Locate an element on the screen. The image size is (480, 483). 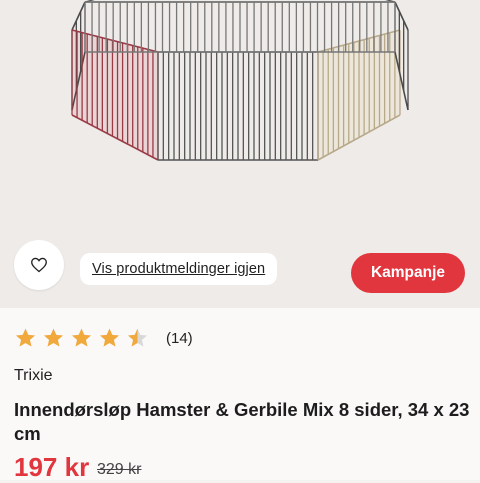
favorite-button is located at coordinates (39, 265).